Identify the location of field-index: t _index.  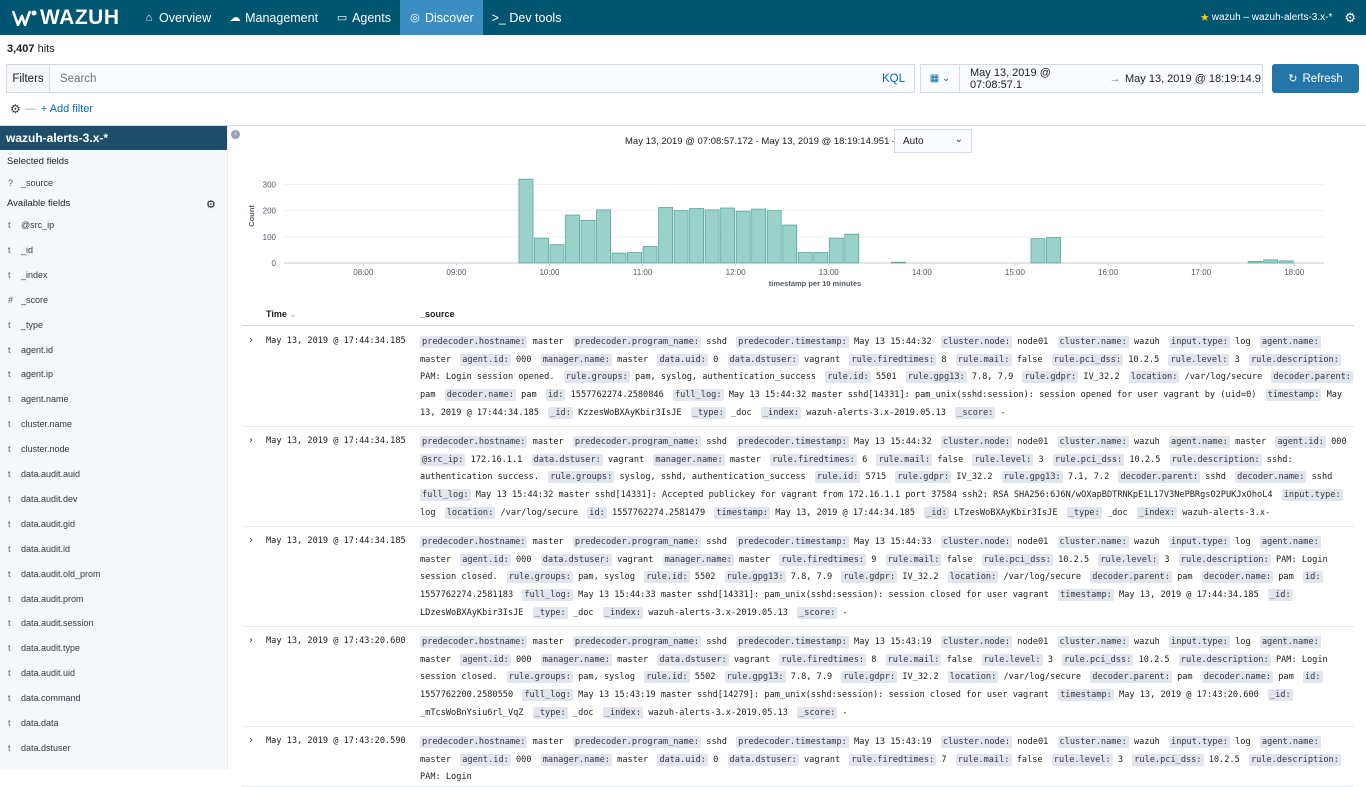
(28, 275).